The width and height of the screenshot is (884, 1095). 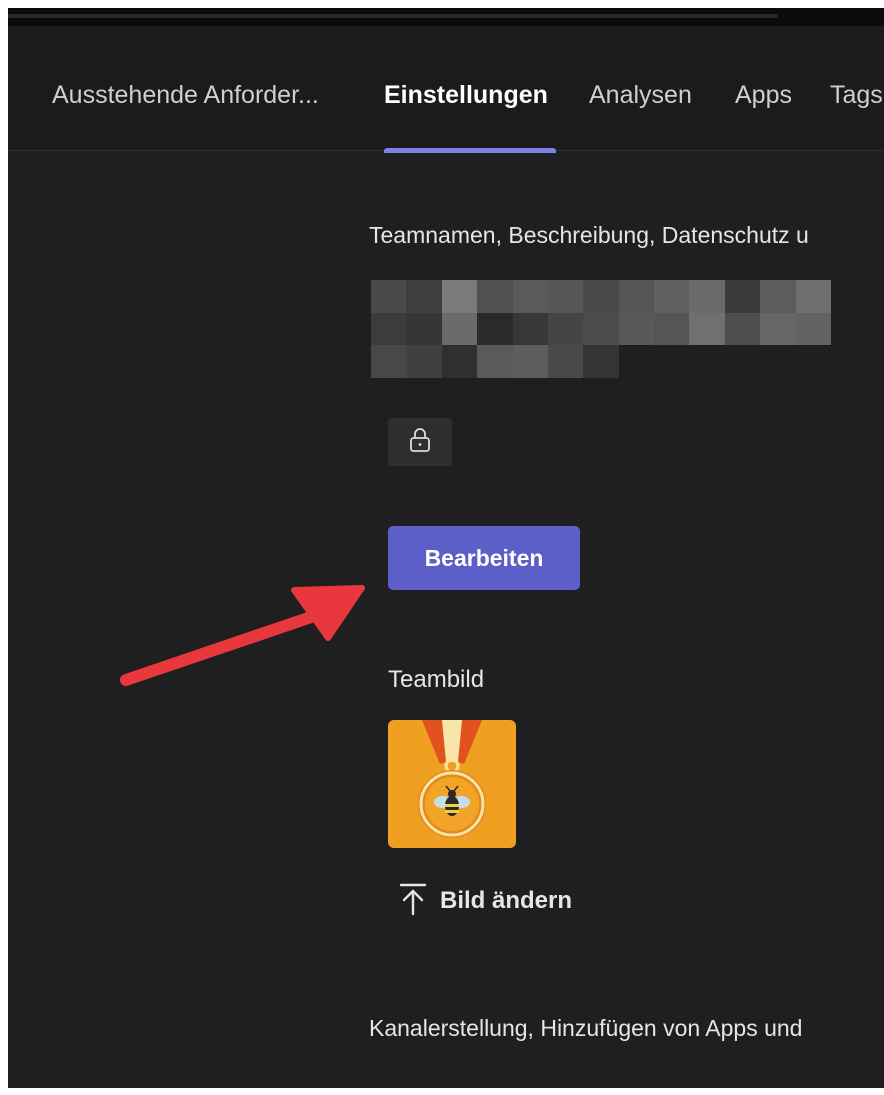 What do you see at coordinates (413, 901) in the screenshot?
I see `upload-arrow-icon` at bounding box center [413, 901].